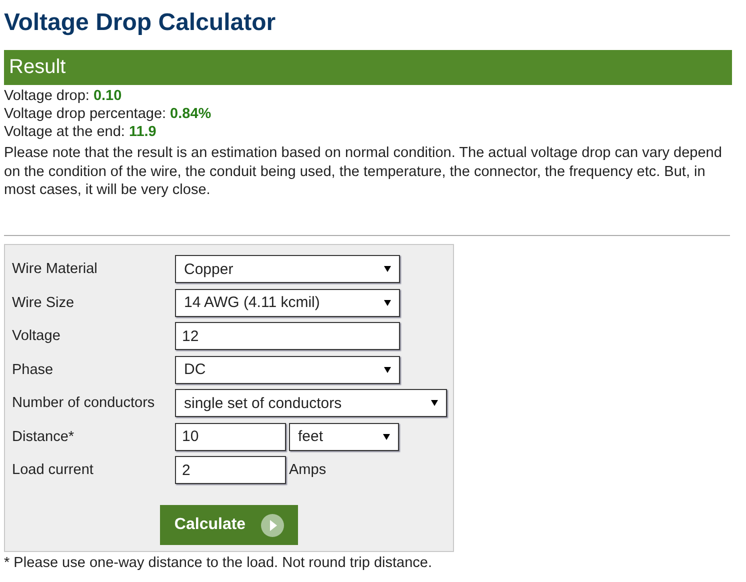 This screenshot has height=582, width=746. I want to click on footnote: * Please use one-way distance to the load. Not round trip distance., so click(219, 563).